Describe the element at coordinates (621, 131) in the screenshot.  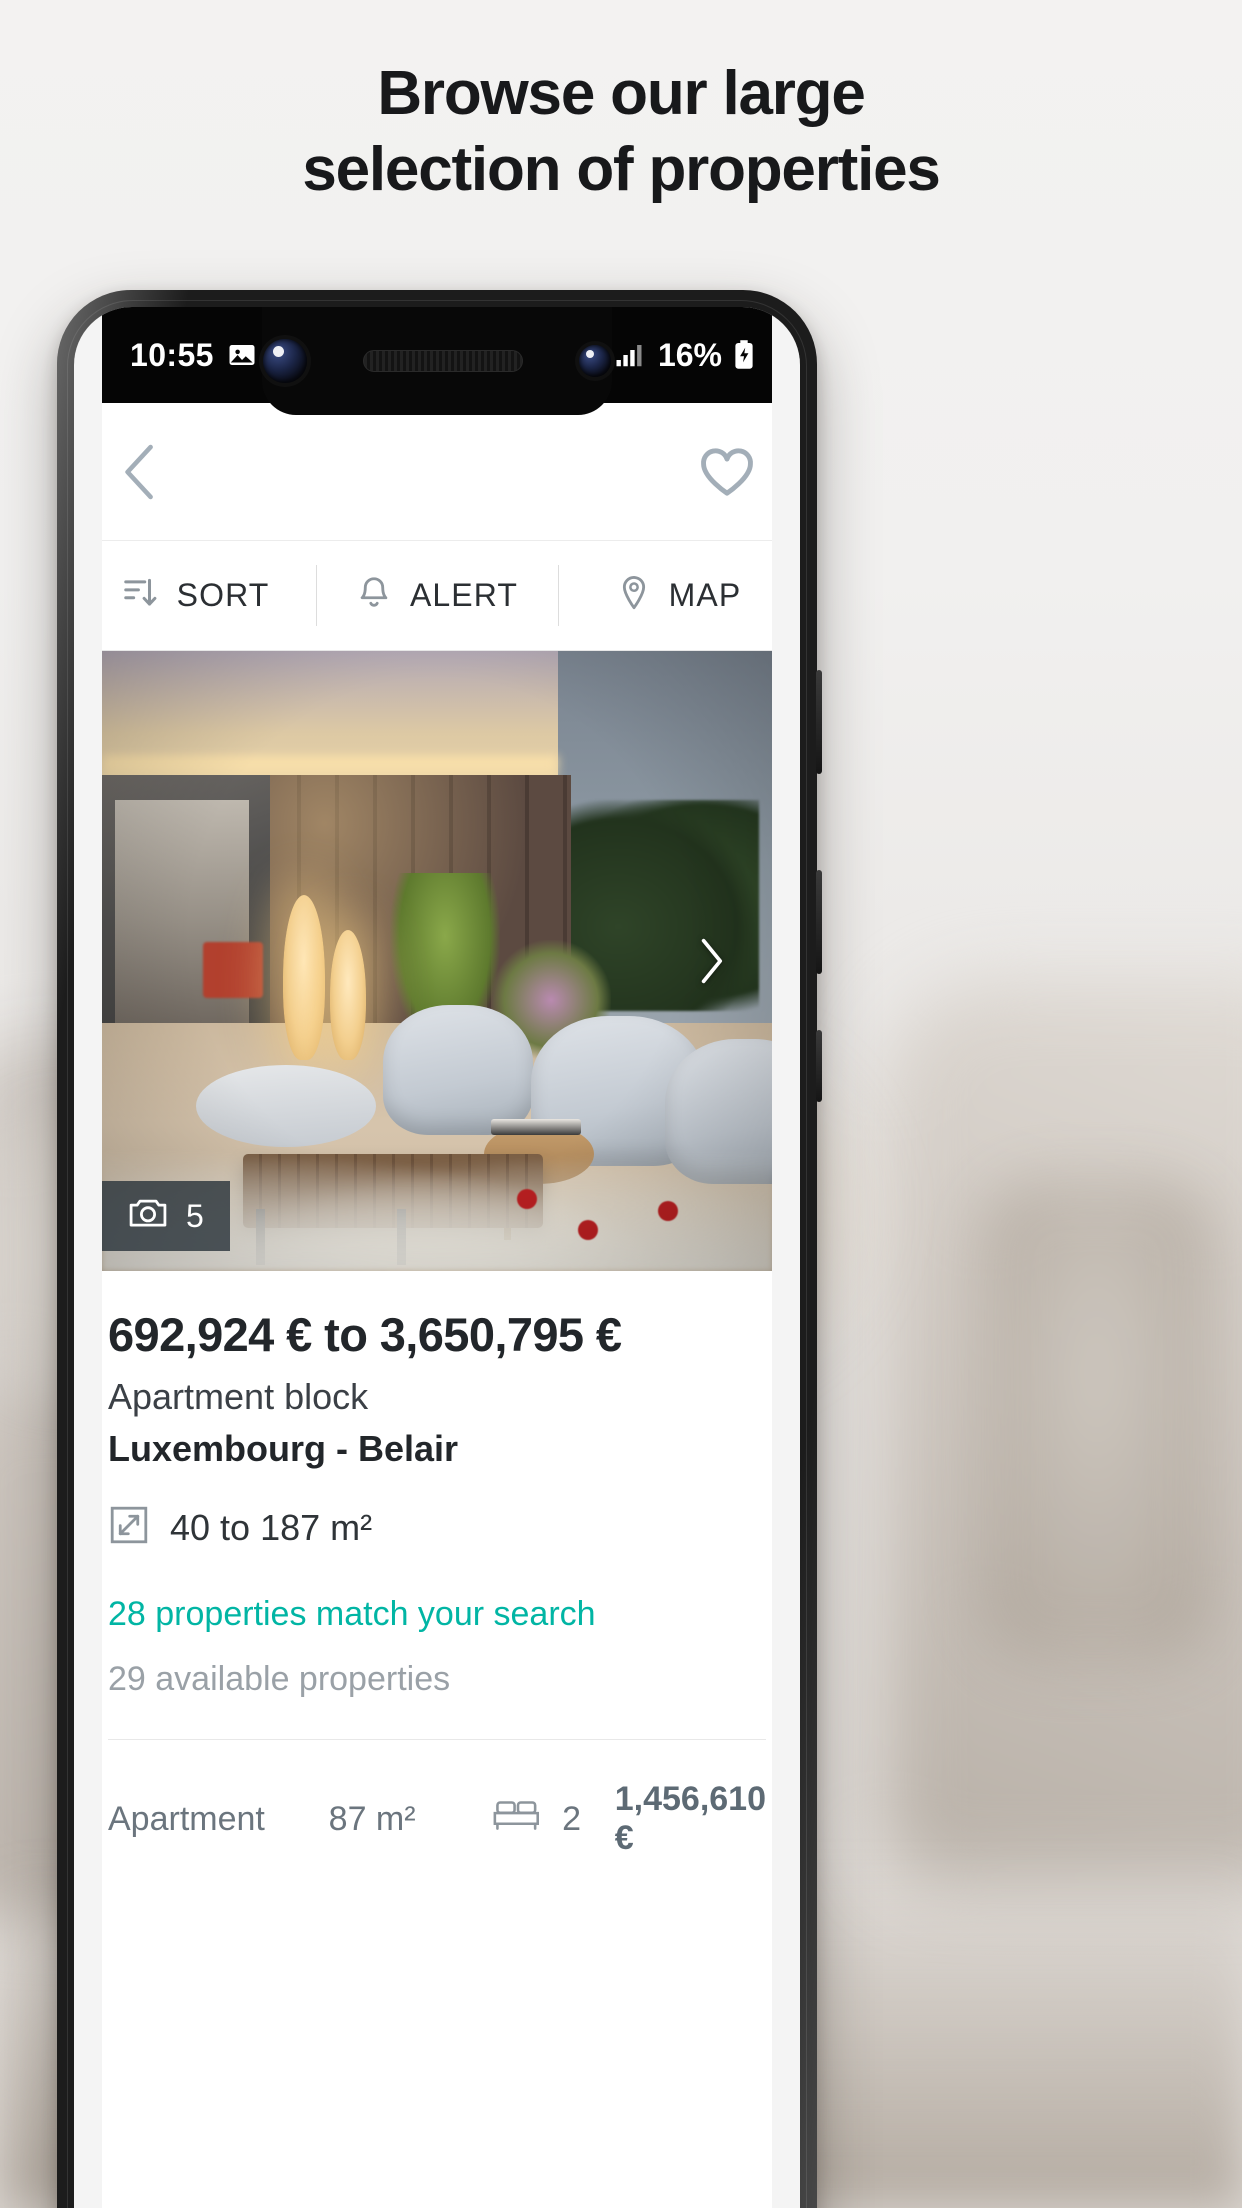
I see `marketing-headline: Browse our large selection of properties` at that location.